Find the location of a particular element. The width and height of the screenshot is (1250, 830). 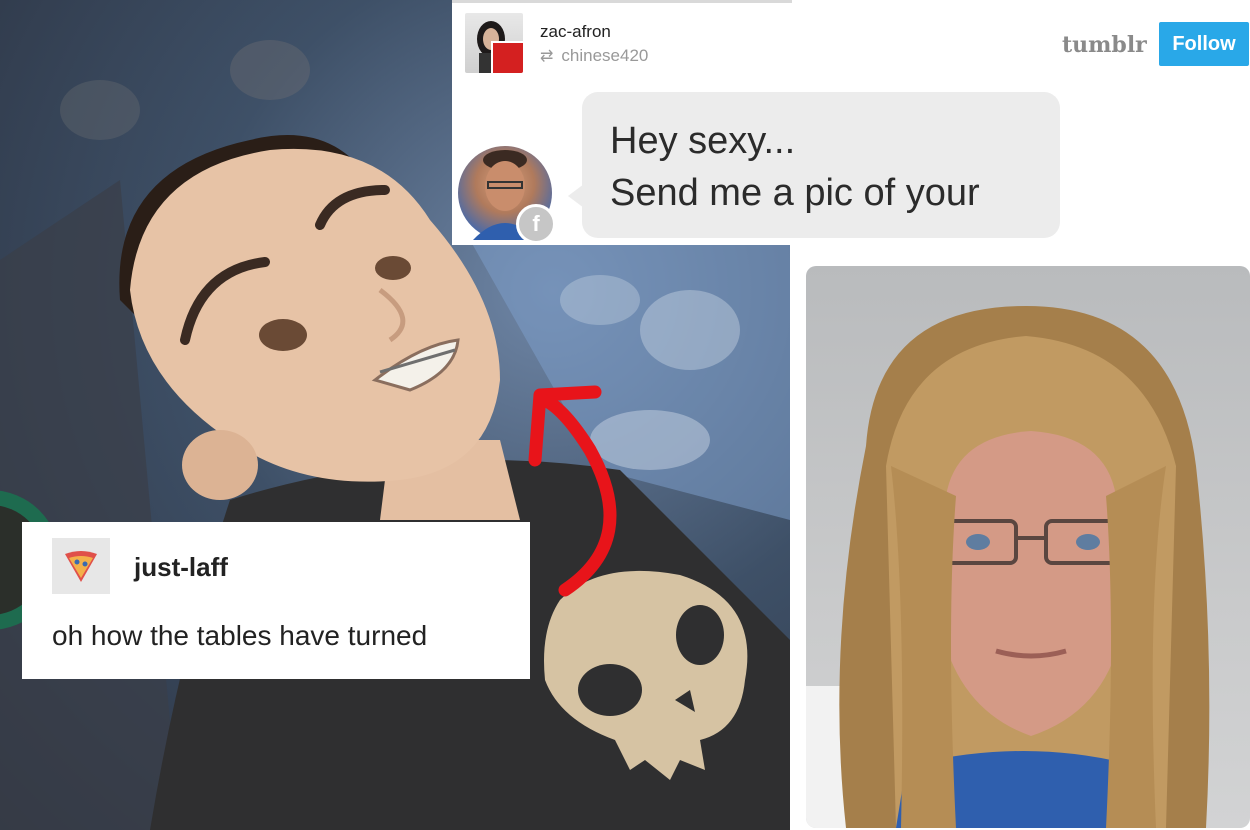

post-username: zac-afron is located at coordinates (575, 32).